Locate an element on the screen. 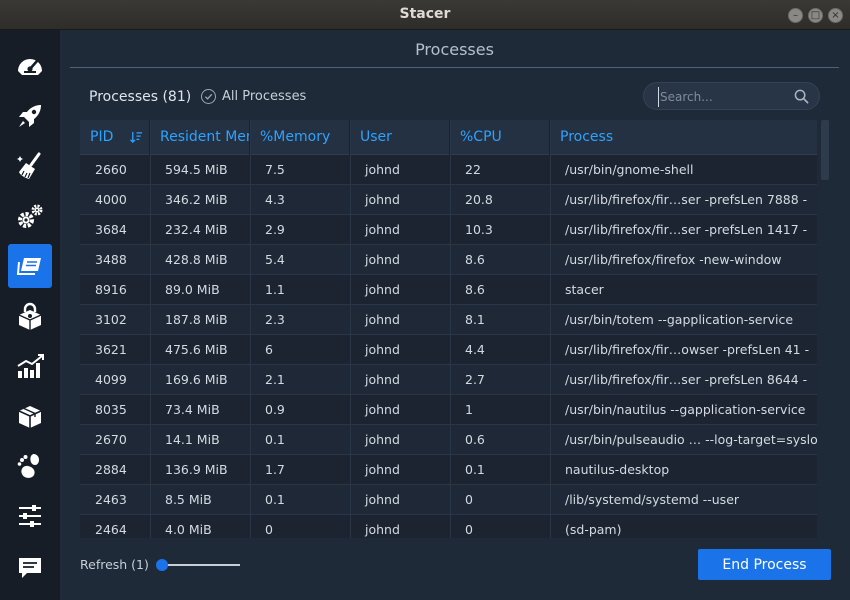 Image resolution: width=850 pixels, height=600 pixels. all-processes-checkbox: All Processes is located at coordinates (253, 96).